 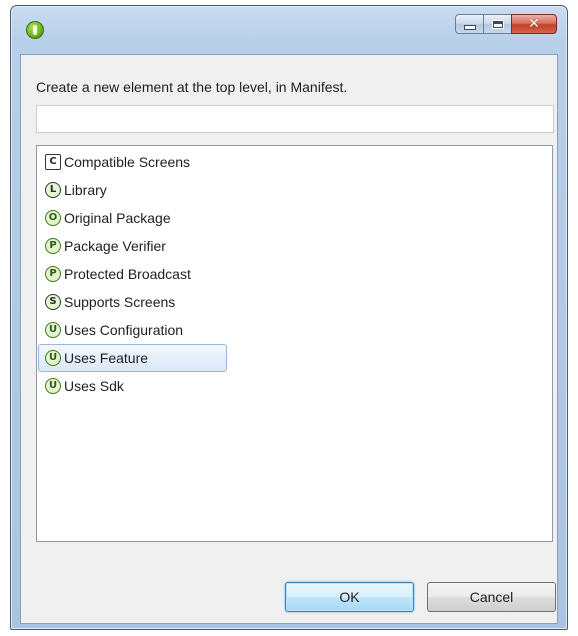 I want to click on close-icon: ✕, so click(x=534, y=24).